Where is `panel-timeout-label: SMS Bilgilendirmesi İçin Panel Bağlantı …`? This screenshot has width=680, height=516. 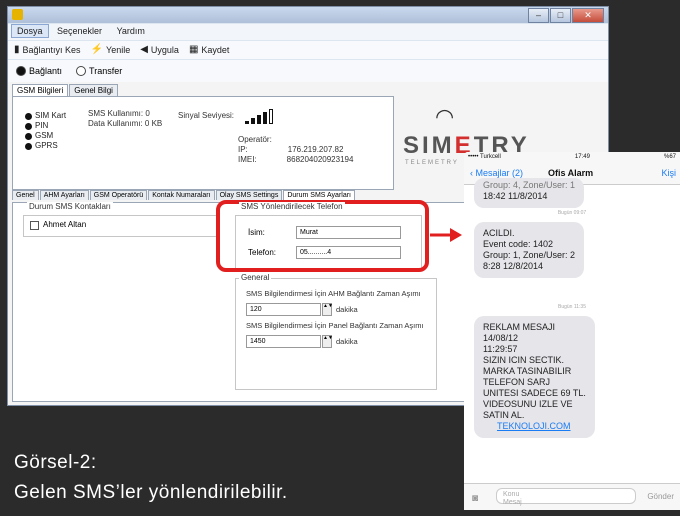
panel-timeout-label: SMS Bilgilendirmesi İçin Panel Bağlantı … is located at coordinates (335, 325).